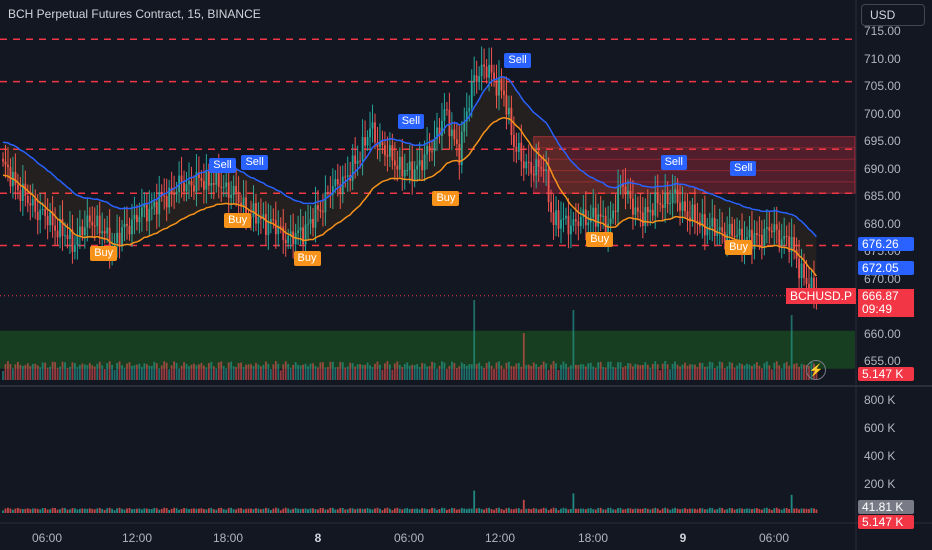 This screenshot has width=932, height=550. What do you see at coordinates (882, 31) in the screenshot?
I see `price-tick-label: 715.00` at bounding box center [882, 31].